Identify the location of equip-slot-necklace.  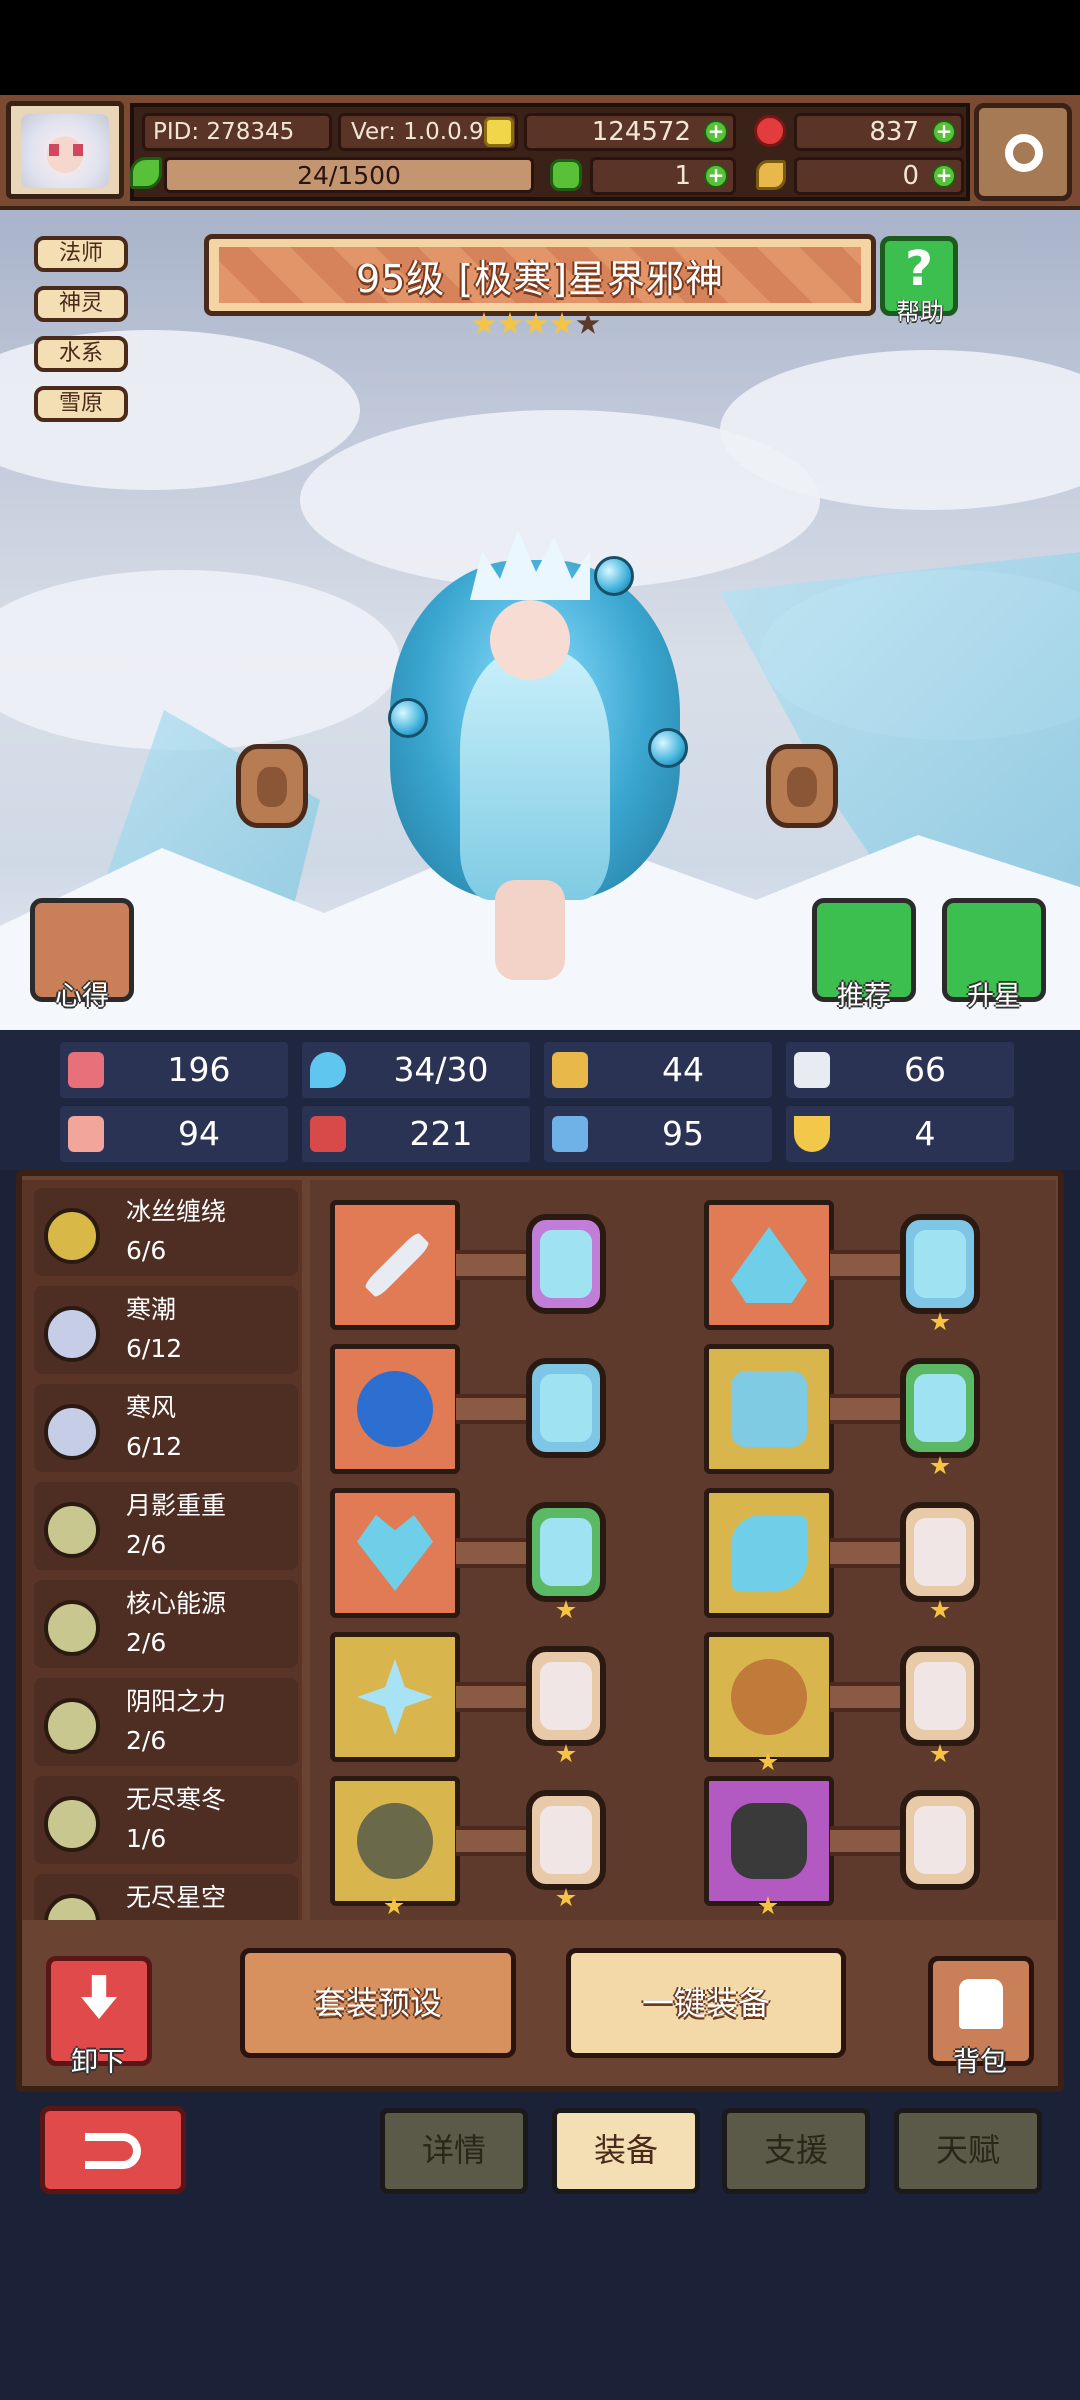
(395, 1553).